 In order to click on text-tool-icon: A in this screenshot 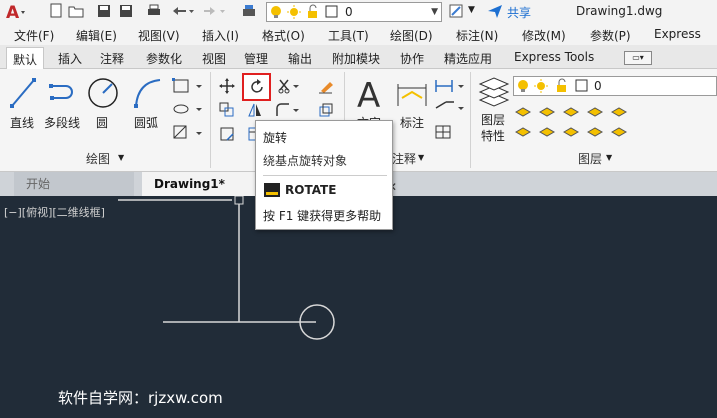, I will do `click(371, 94)`.